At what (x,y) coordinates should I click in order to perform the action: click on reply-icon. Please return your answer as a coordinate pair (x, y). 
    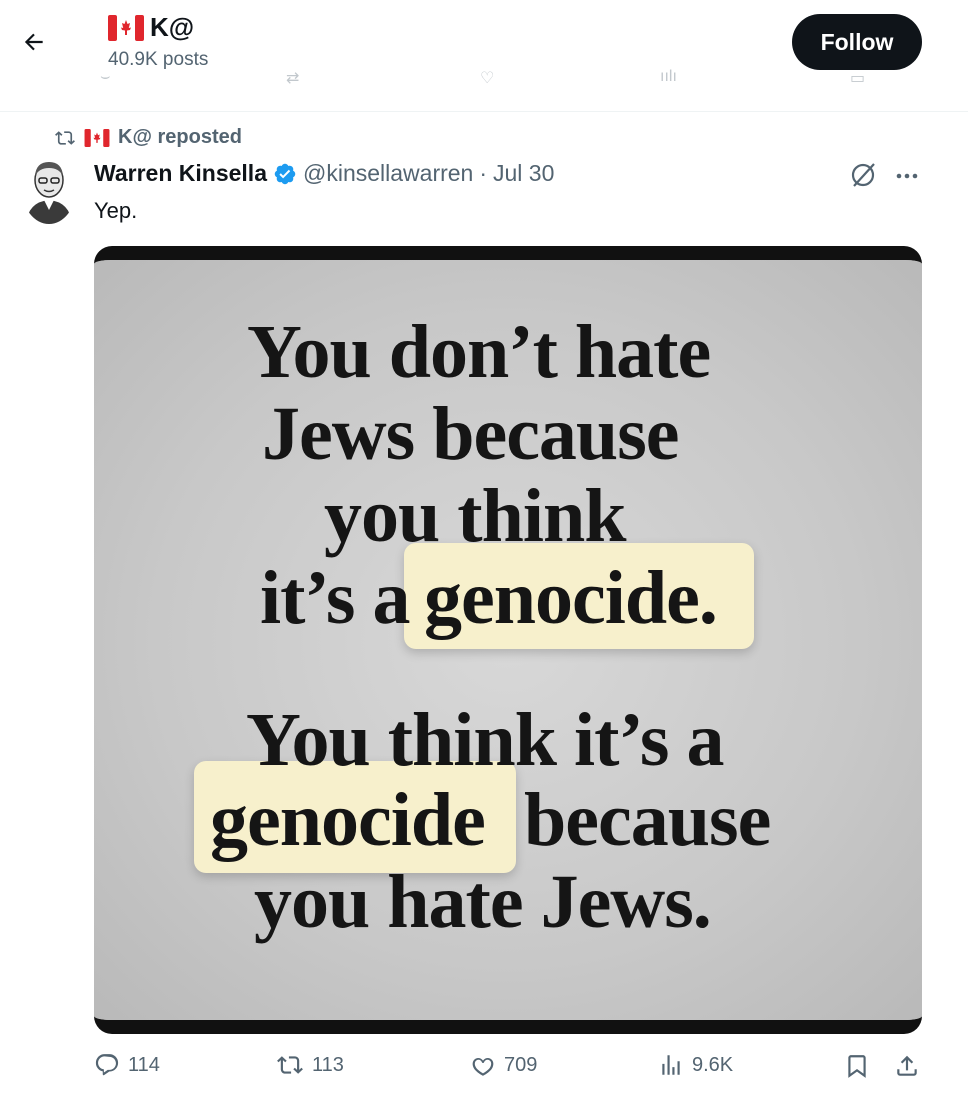
    Looking at the image, I should click on (107, 1065).